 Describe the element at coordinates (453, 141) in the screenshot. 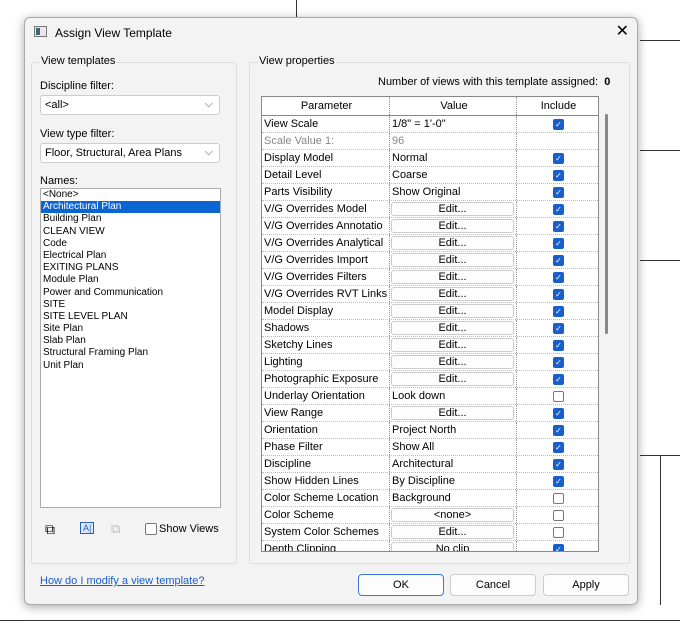

I see `value-cell: 96` at that location.